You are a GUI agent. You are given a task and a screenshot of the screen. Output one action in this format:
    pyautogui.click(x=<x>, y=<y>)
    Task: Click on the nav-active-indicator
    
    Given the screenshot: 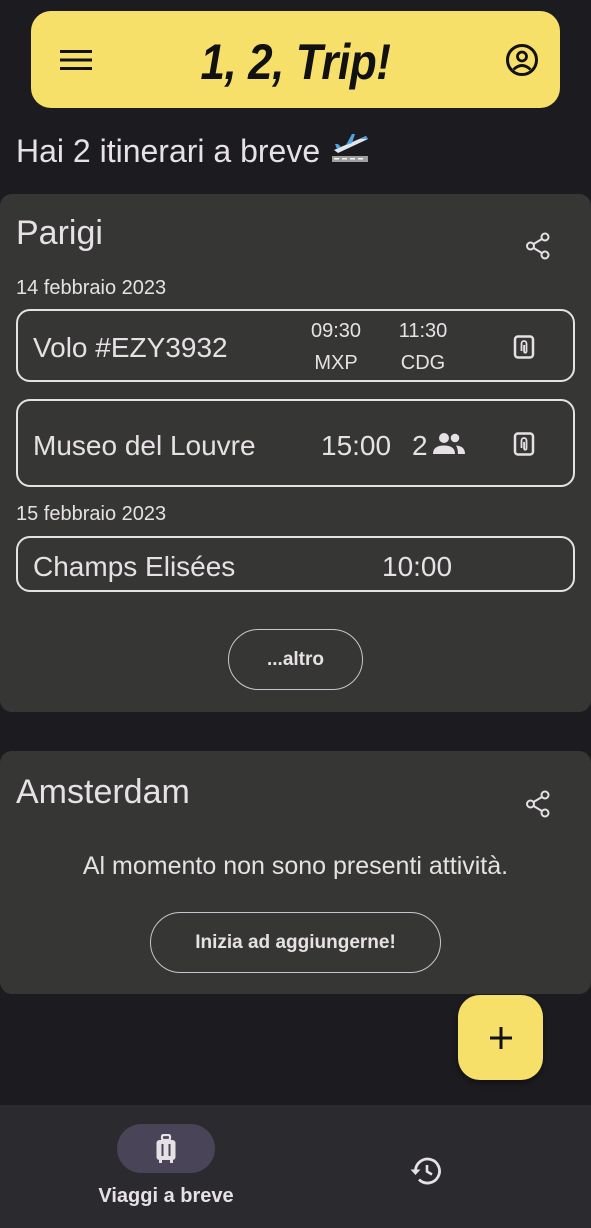 What is the action you would take?
    pyautogui.click(x=166, y=1148)
    